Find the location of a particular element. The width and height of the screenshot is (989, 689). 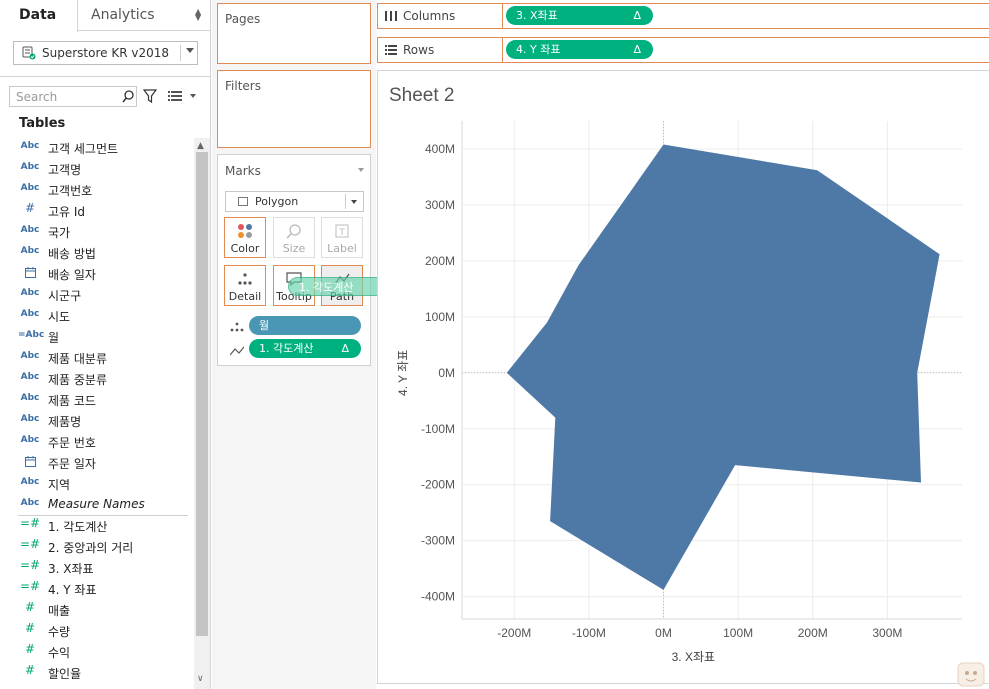

polygon-icon is located at coordinates (243, 201).